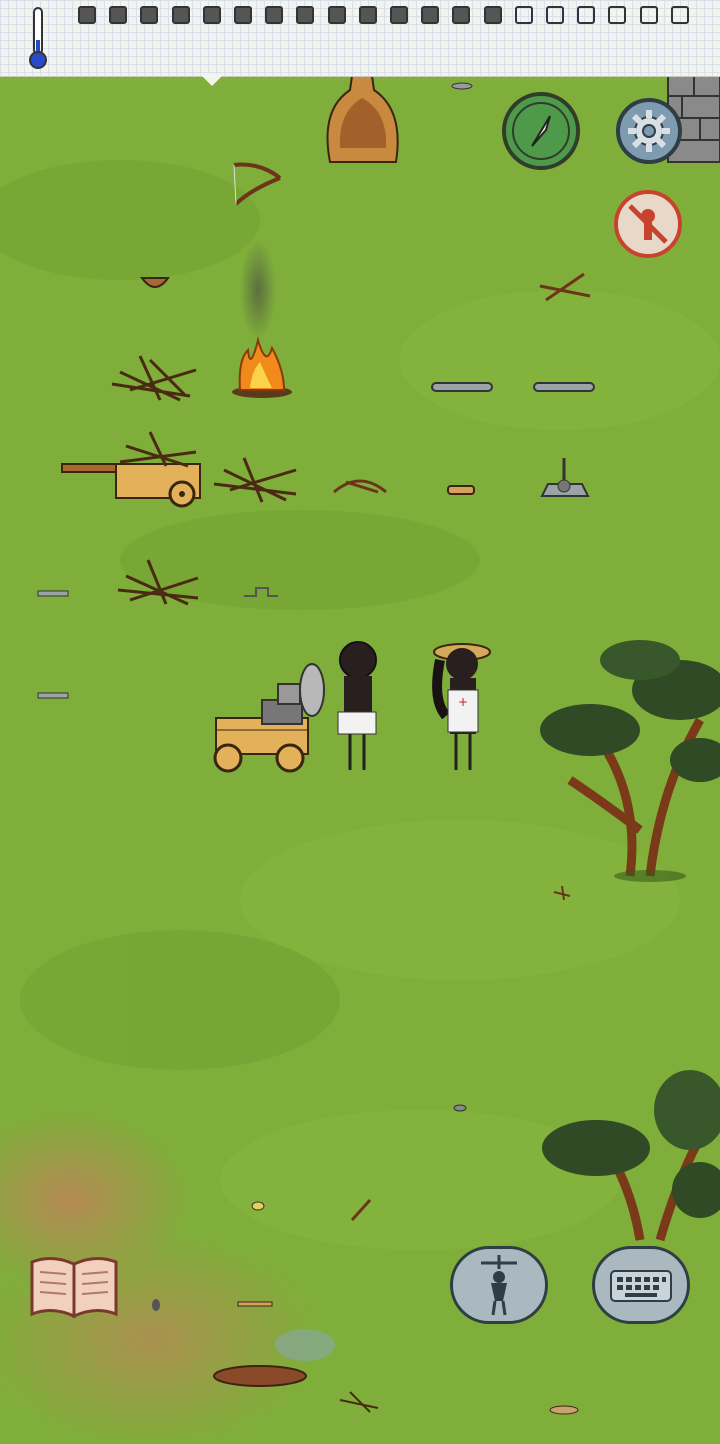 This screenshot has height=1444, width=720. I want to click on no-kill-icon, so click(648, 224).